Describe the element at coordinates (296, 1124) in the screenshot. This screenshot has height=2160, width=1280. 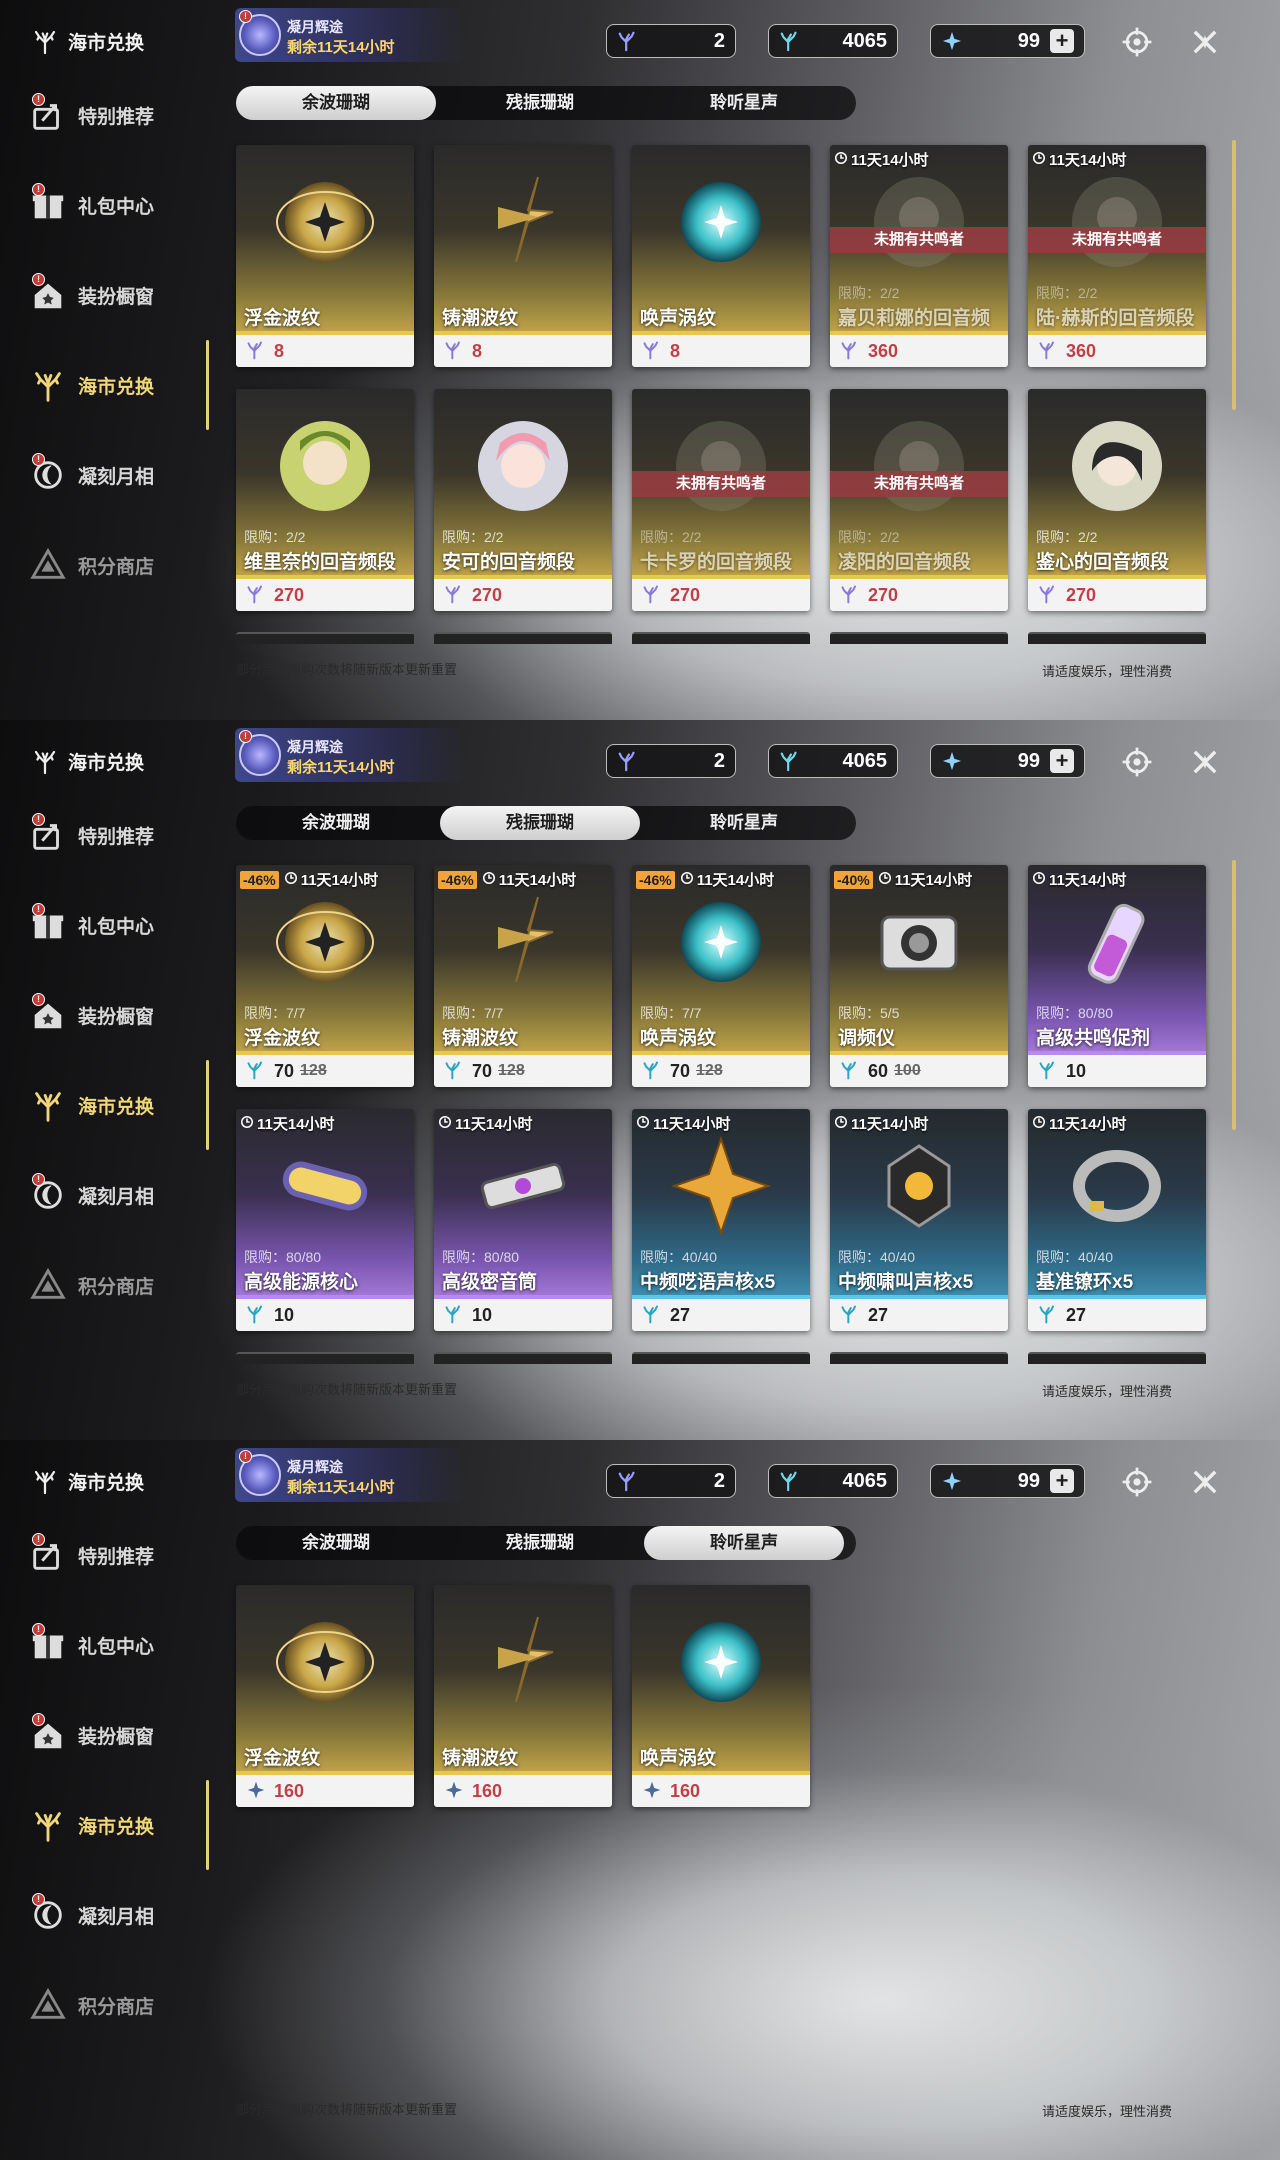
I see `timer-text: 11天14小时` at that location.